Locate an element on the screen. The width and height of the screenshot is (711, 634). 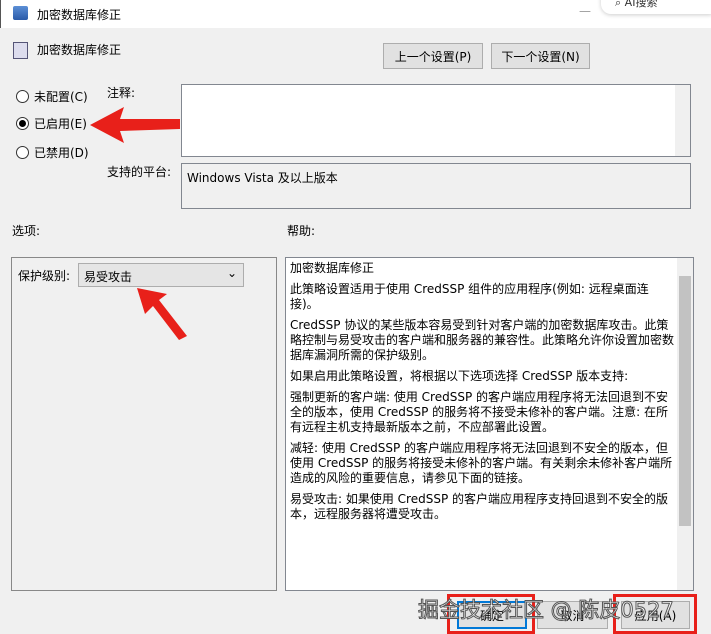
radio-not-configured: 未配置(C) is located at coordinates (52, 96).